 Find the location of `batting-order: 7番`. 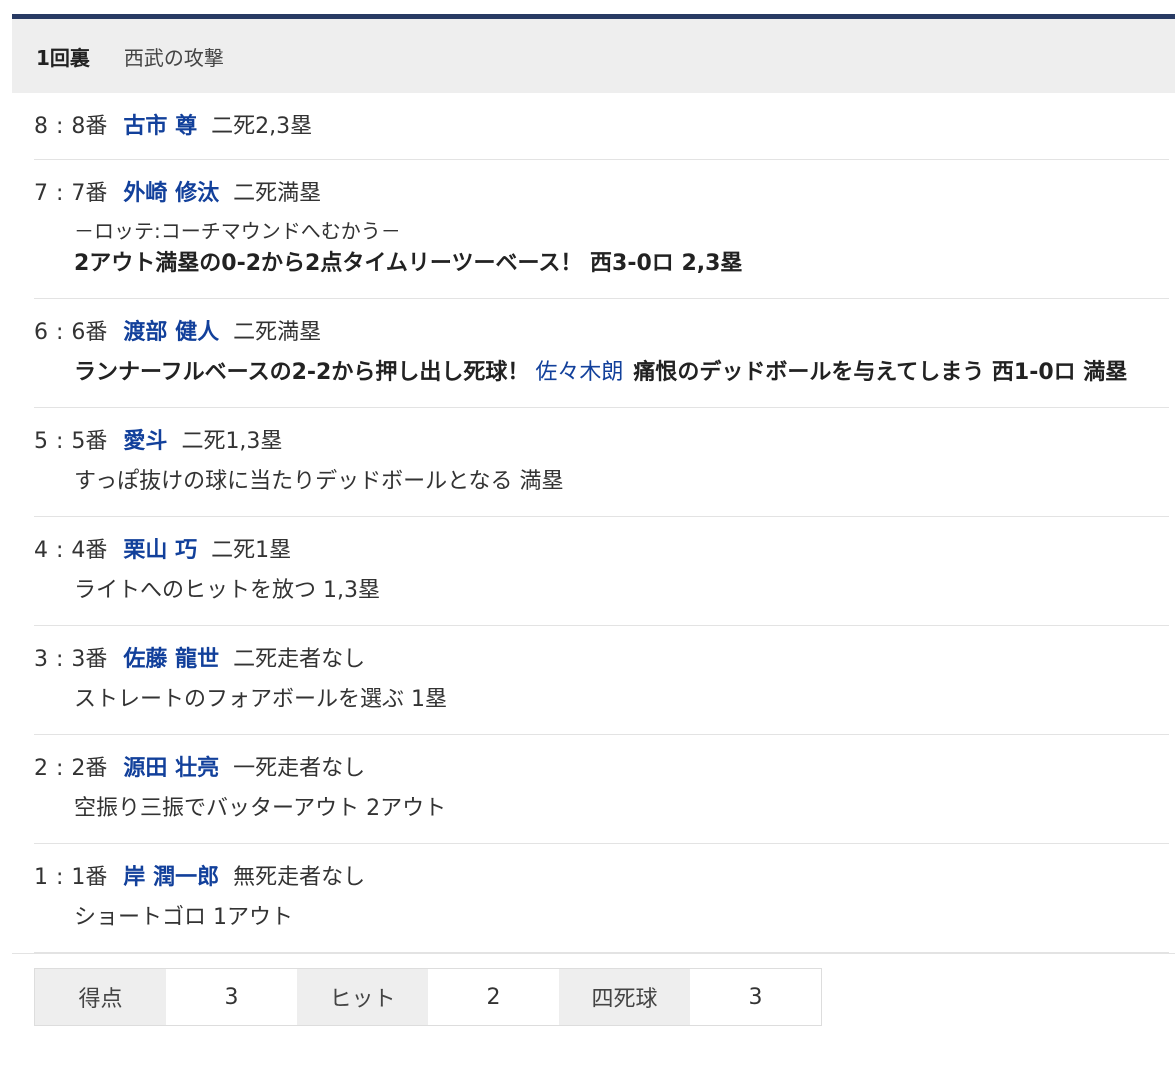

batting-order: 7番 is located at coordinates (89, 193).